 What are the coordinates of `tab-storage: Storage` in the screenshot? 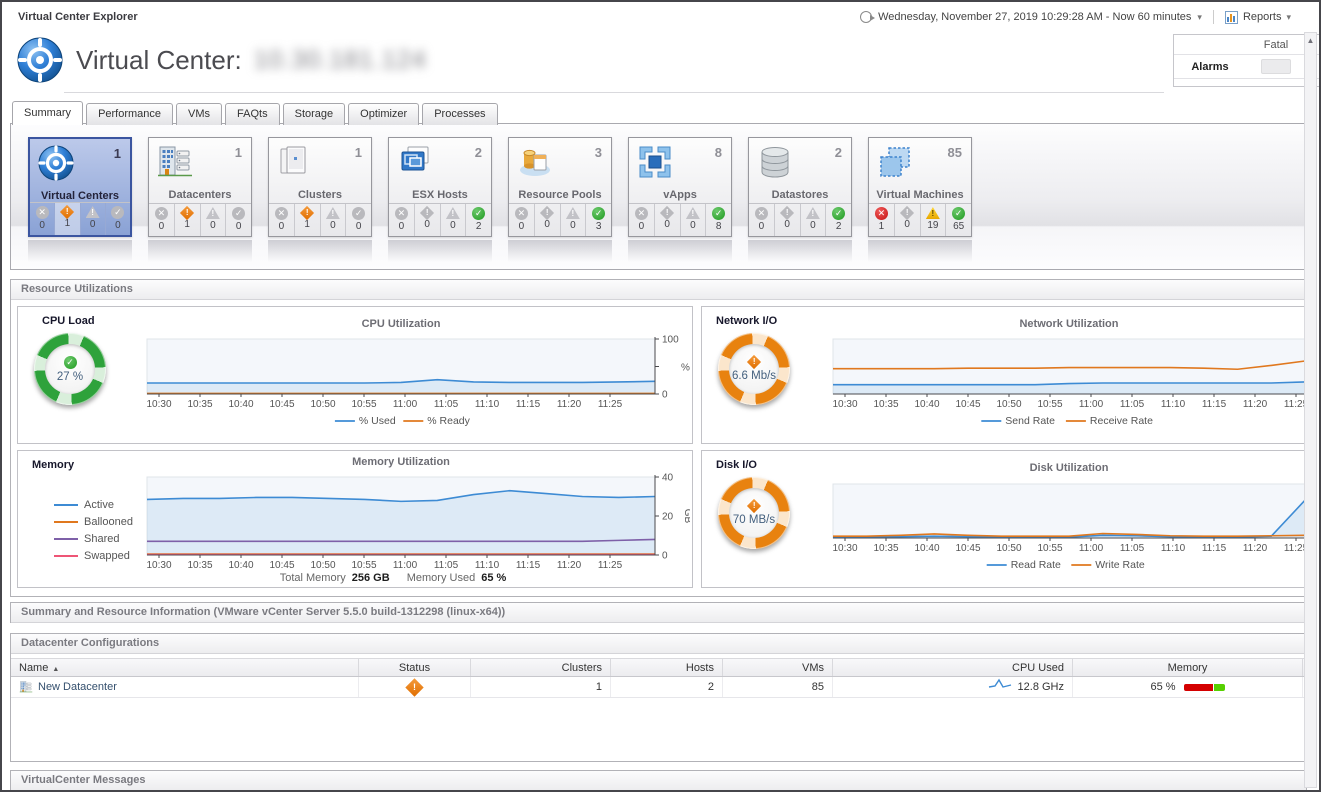 It's located at (314, 114).